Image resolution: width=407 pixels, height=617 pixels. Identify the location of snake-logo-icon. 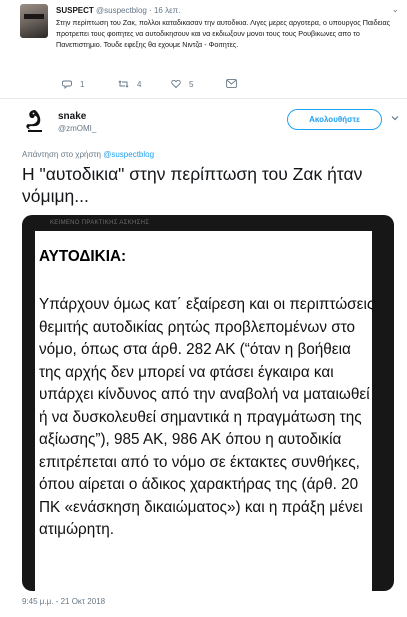
(34, 121).